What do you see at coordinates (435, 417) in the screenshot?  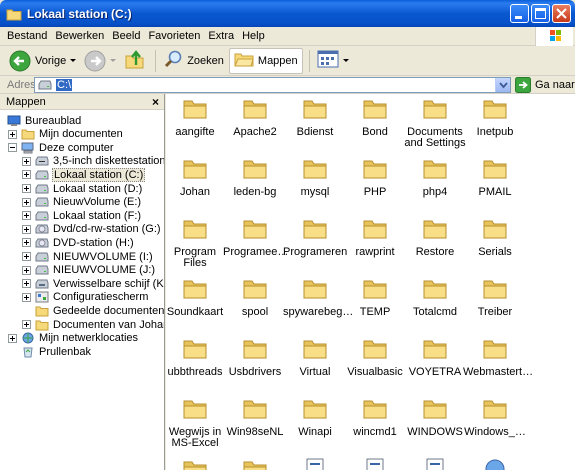 I see `folder-item: WINDOWS` at bounding box center [435, 417].